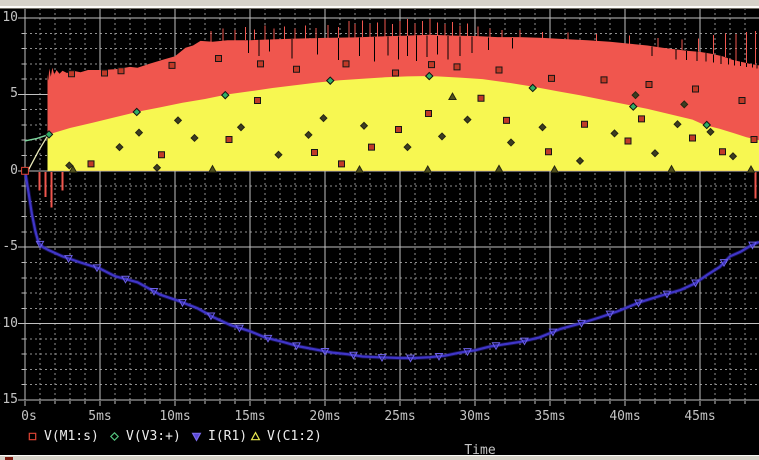 The image size is (759, 460). I want to click on window-chrome-top, so click(379, 4).